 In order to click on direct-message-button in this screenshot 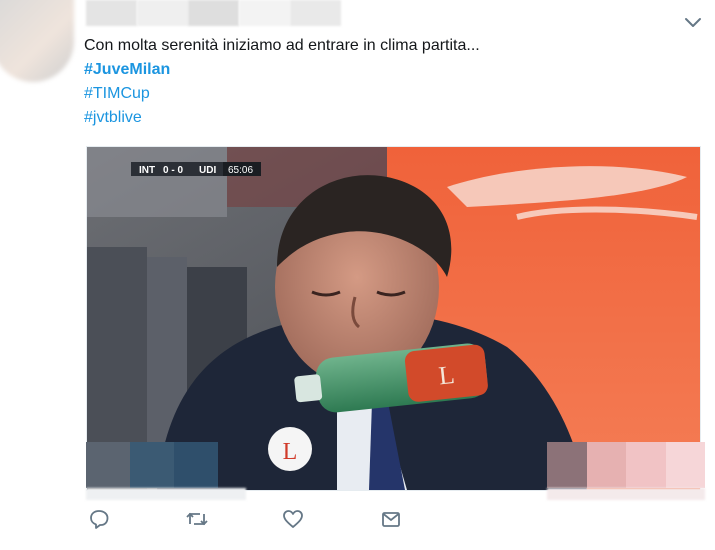, I will do `click(391, 519)`.